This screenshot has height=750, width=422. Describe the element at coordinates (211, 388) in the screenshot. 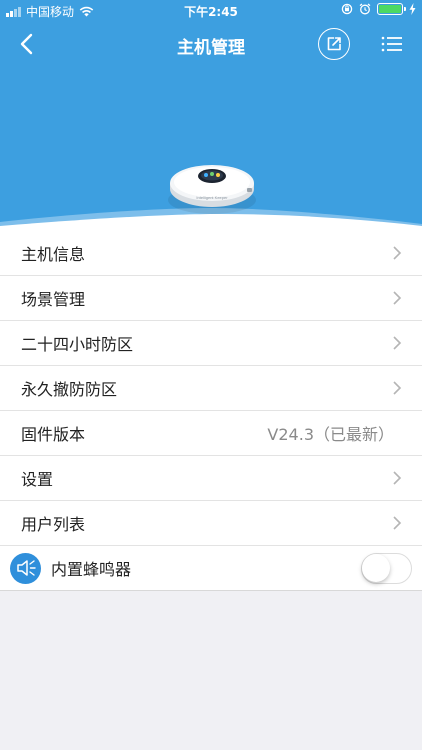

I see `menu-row-permanent-disarm-zone: 永久撤防防区` at that location.